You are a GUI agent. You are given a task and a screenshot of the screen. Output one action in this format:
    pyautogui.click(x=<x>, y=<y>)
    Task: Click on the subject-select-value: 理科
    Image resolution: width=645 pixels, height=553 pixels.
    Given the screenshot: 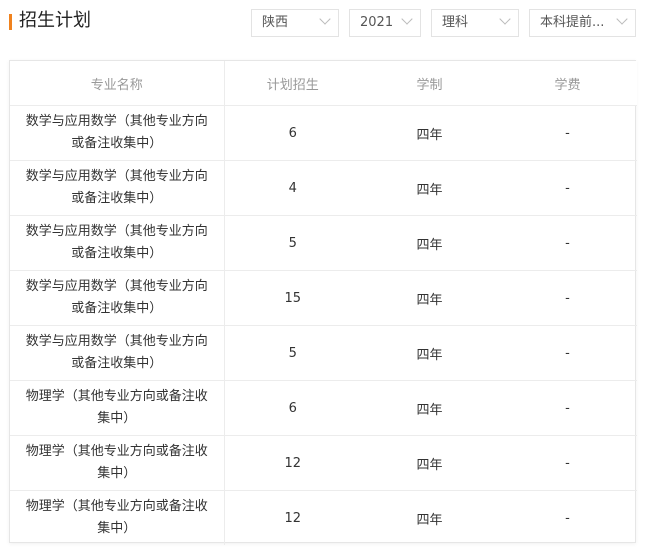 What is the action you would take?
    pyautogui.click(x=455, y=22)
    